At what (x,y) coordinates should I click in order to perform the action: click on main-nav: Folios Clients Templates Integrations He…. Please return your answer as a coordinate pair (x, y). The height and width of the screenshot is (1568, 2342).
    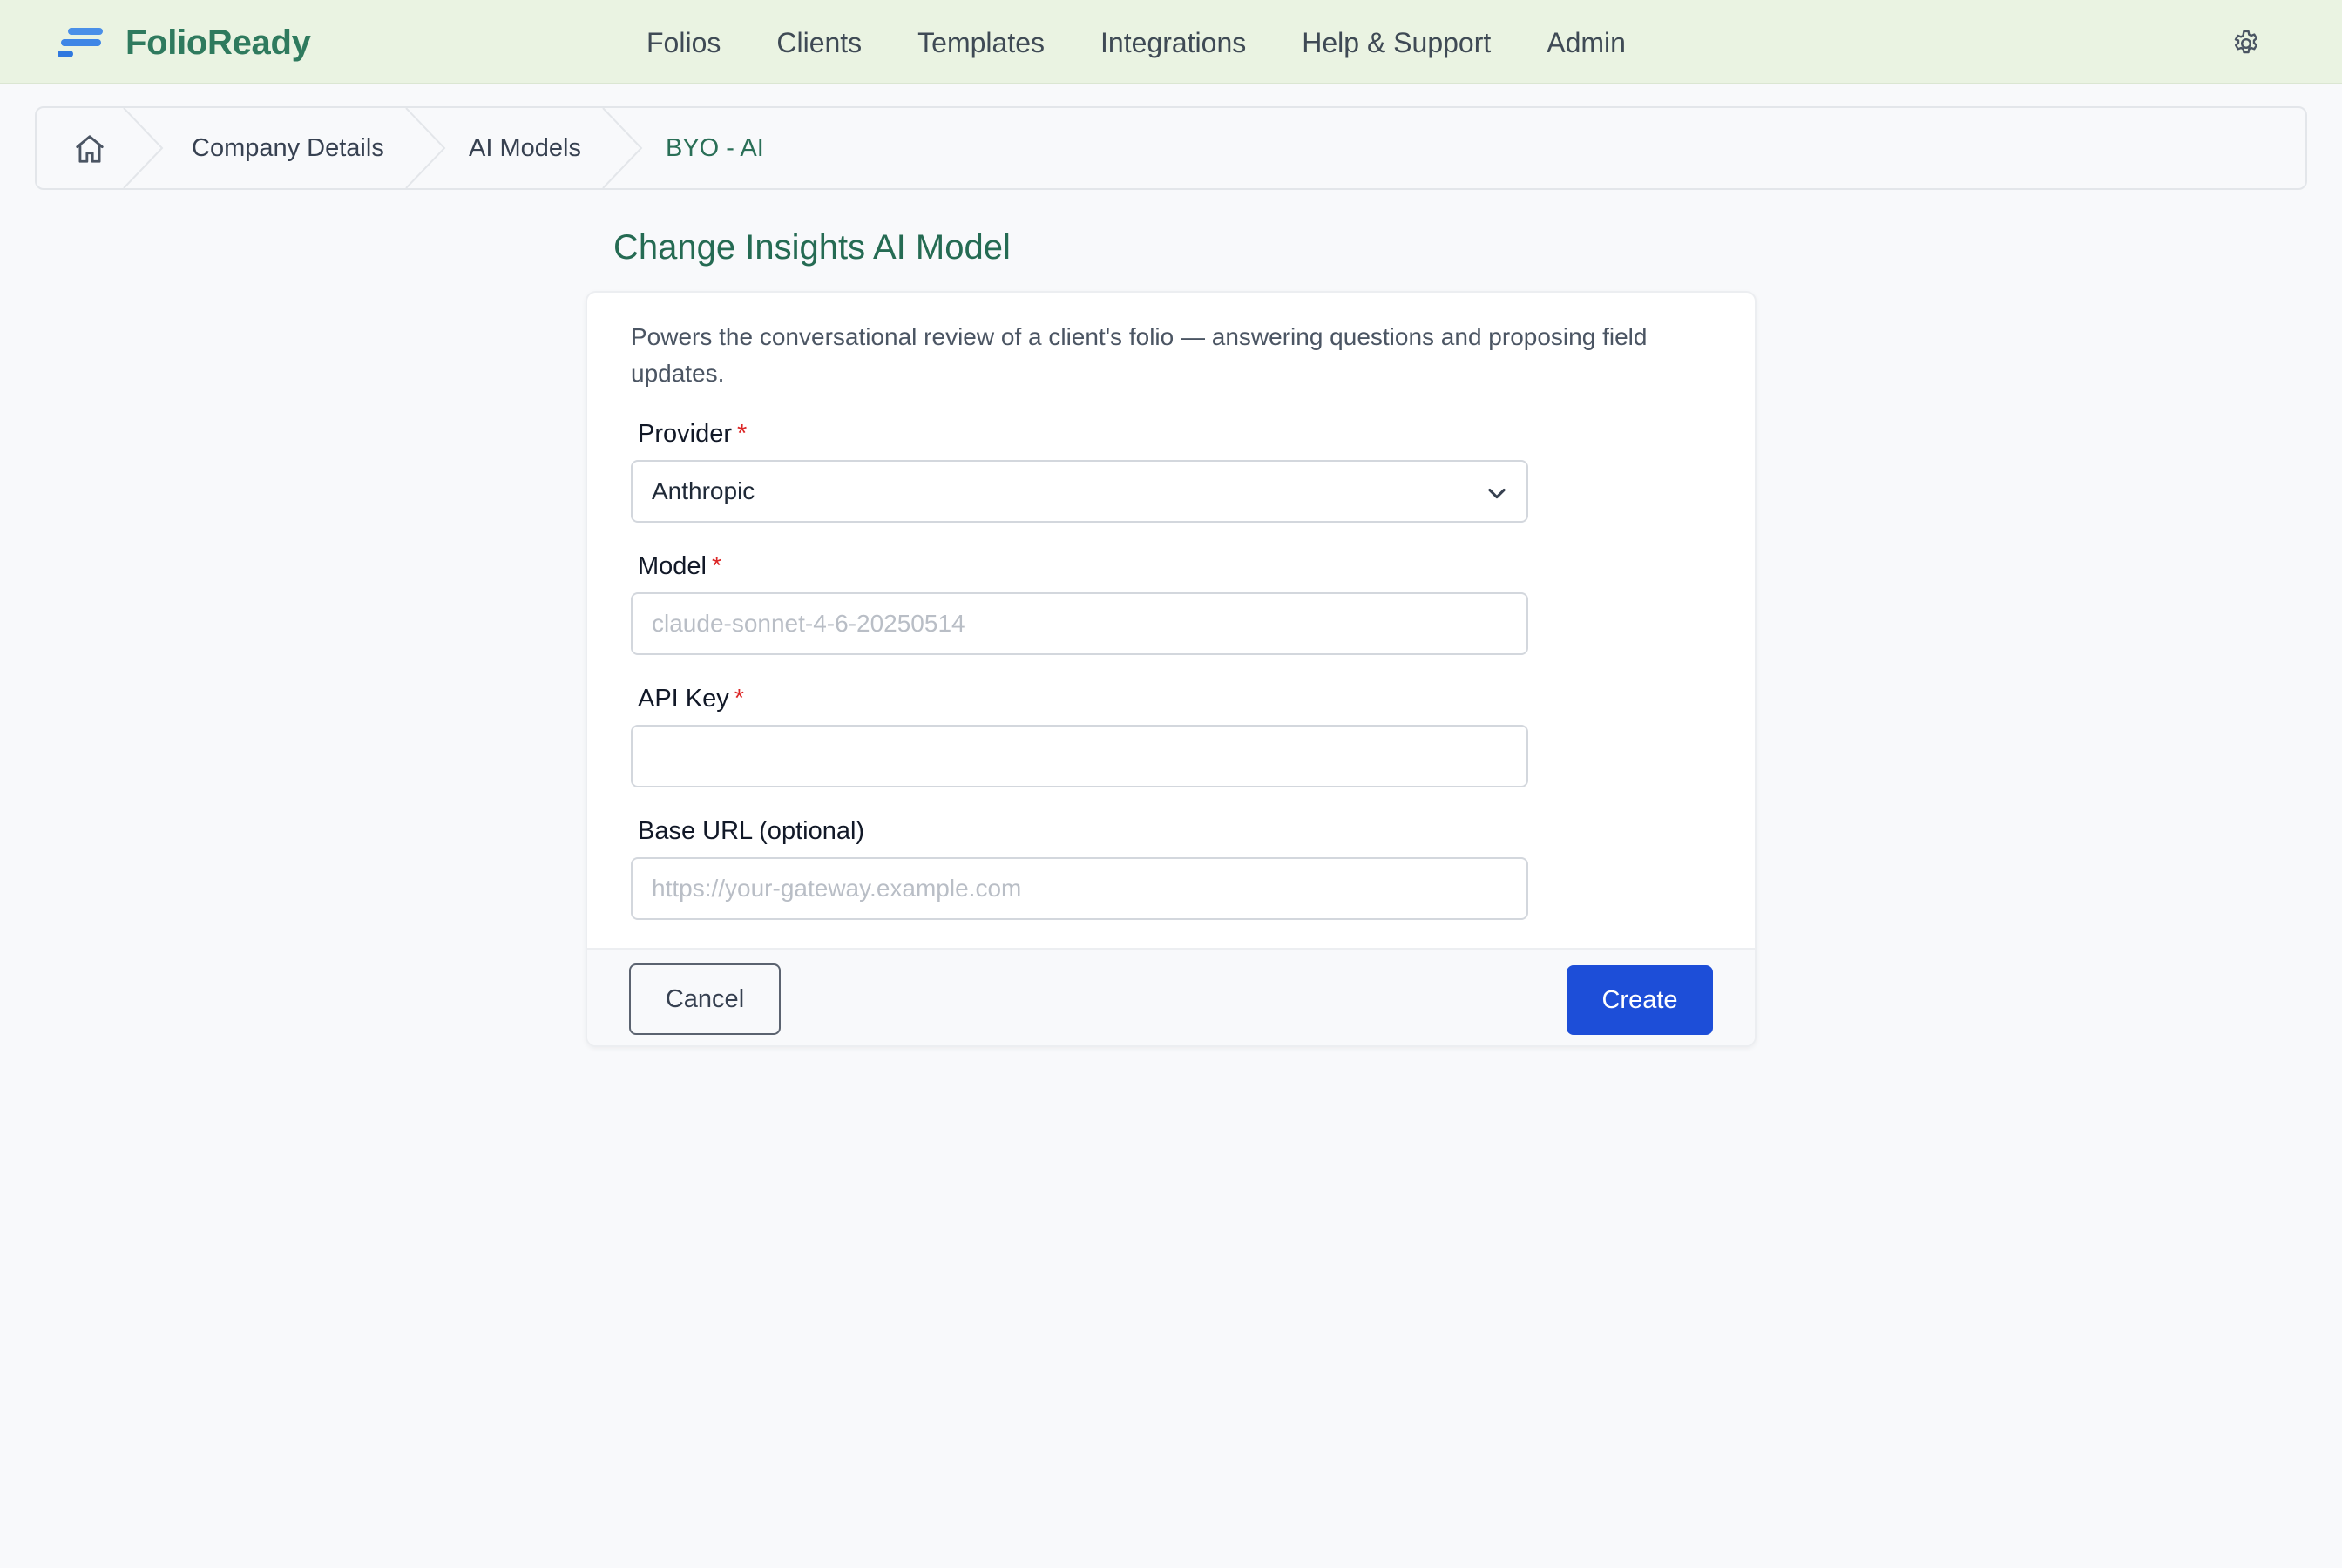
    Looking at the image, I should click on (1136, 42).